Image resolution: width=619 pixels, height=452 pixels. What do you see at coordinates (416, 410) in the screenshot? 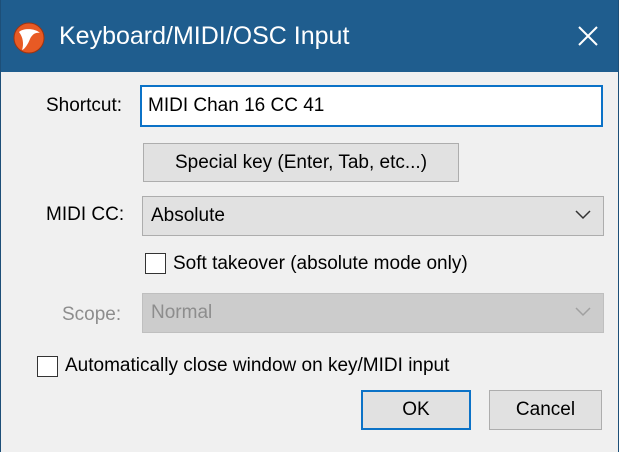
I see `ok-button: OK` at bounding box center [416, 410].